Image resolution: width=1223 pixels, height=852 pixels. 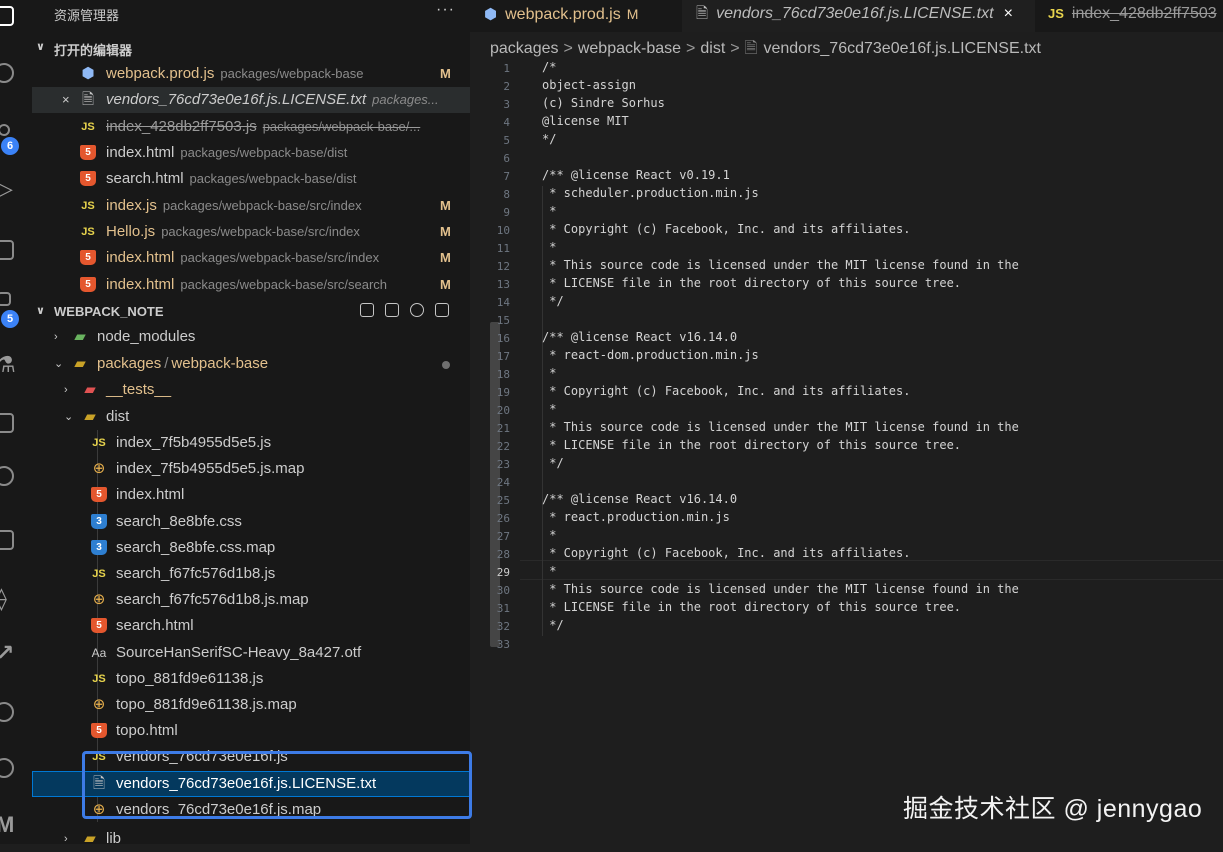 What do you see at coordinates (855, 13) in the screenshot?
I see `tab-label: vendors_76cd73e0e16f.js.LICENSE.txt` at bounding box center [855, 13].